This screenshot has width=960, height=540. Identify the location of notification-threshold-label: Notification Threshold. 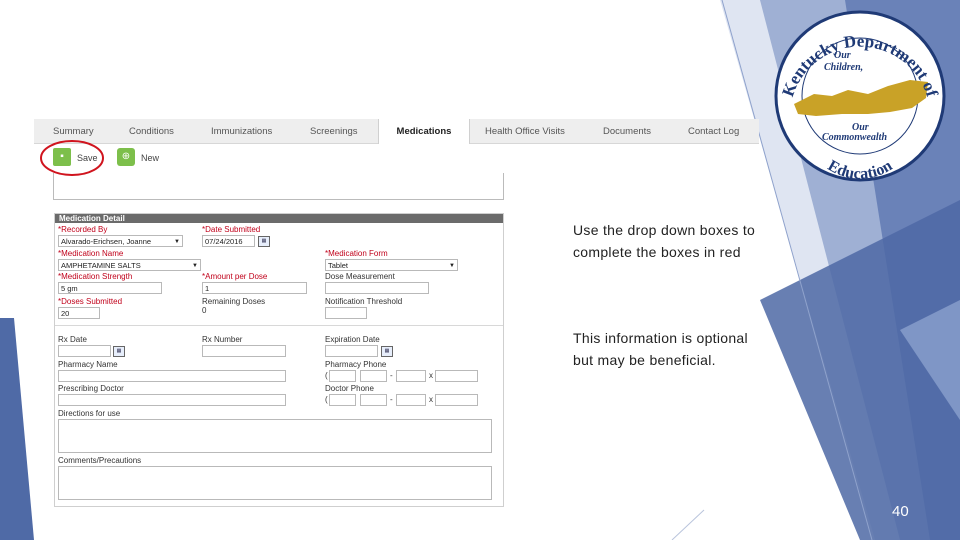
(364, 301).